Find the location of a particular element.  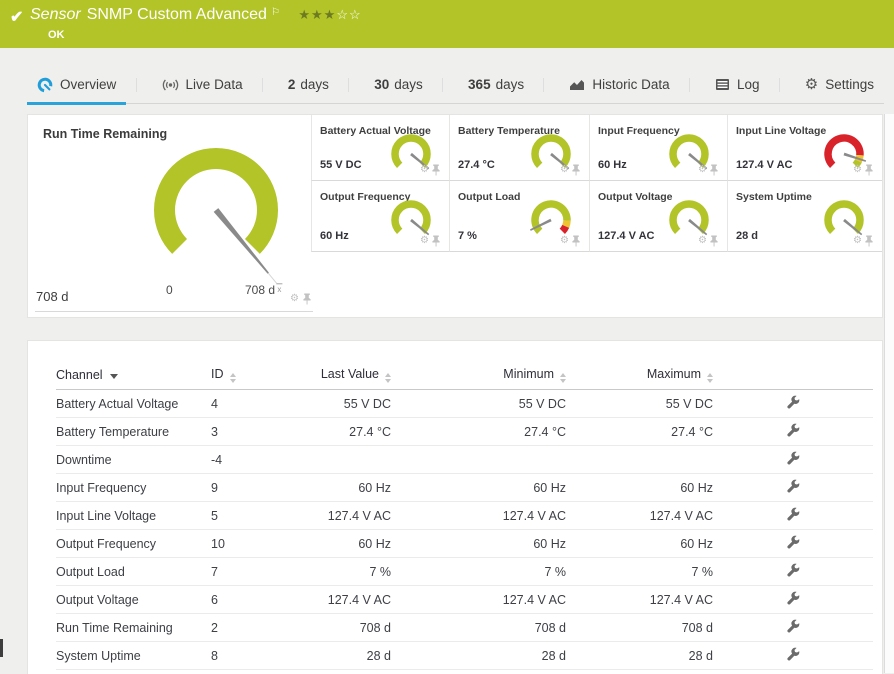

channel-last-value: 55 V DC is located at coordinates (323, 403).